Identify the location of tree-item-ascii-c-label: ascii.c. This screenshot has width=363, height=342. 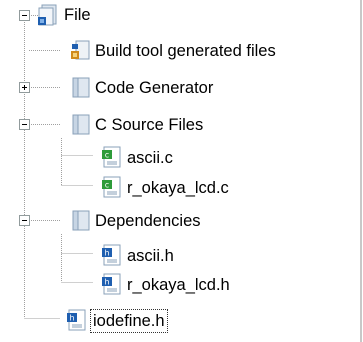
(150, 158).